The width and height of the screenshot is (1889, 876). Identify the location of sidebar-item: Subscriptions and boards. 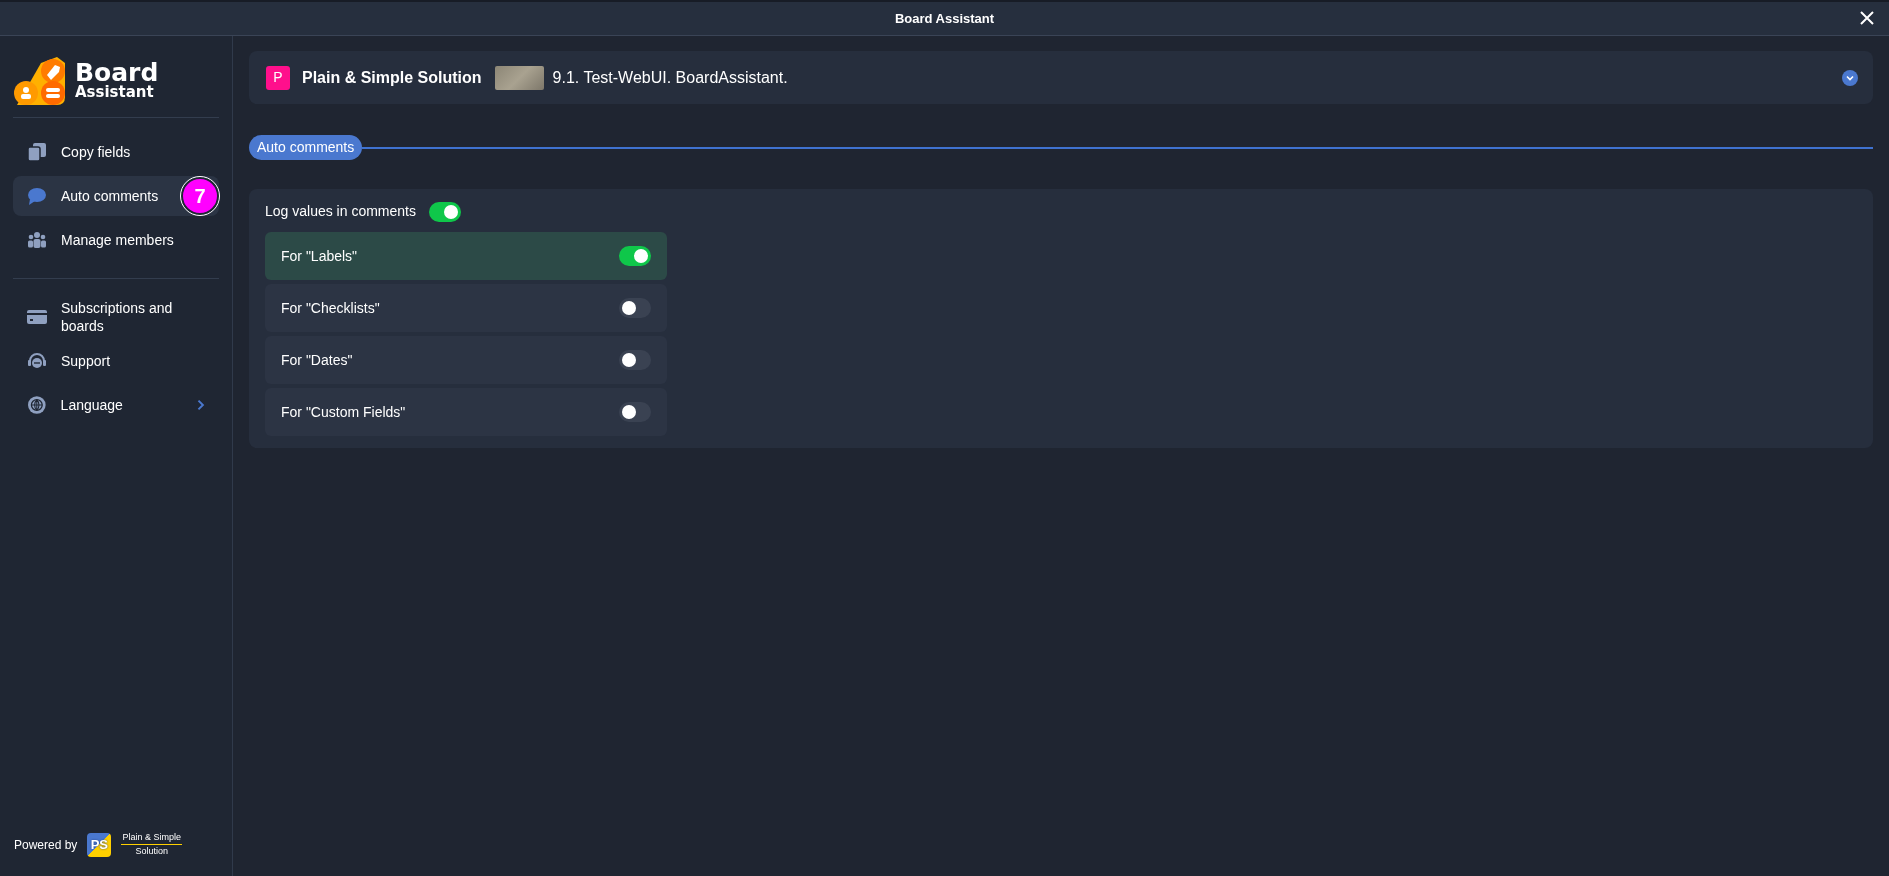
(116, 317).